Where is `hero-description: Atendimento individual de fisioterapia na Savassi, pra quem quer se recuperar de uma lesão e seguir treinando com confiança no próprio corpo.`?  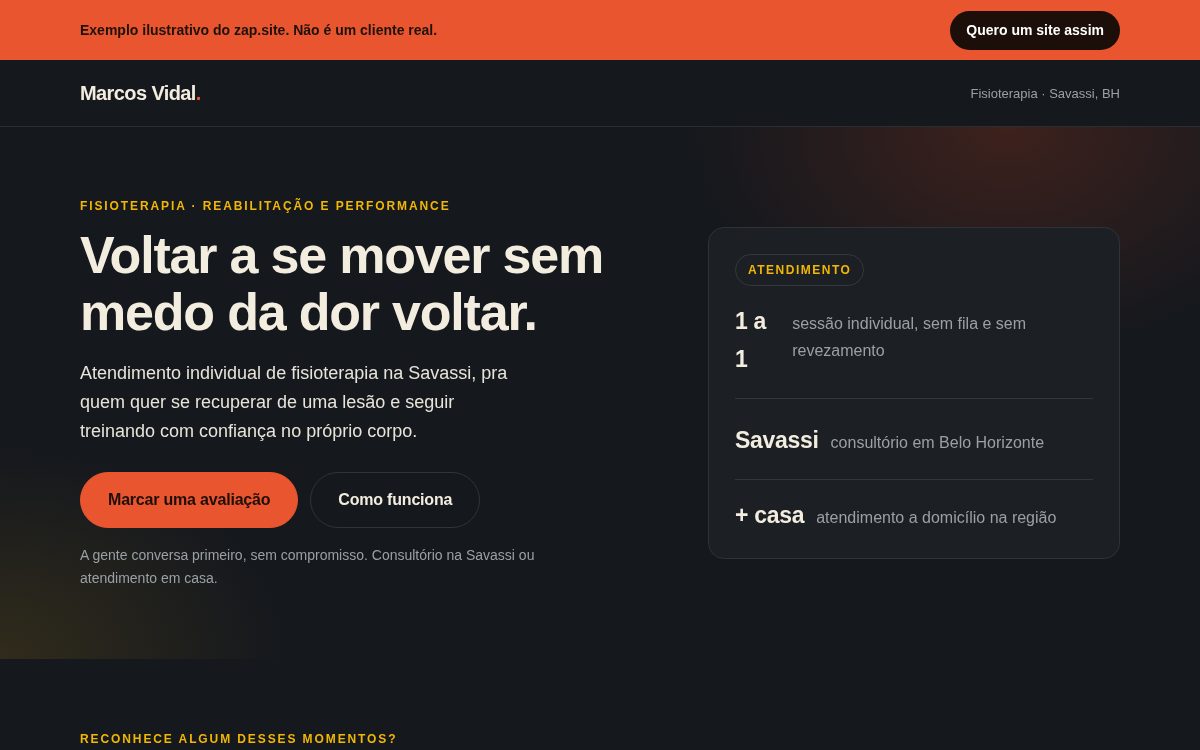 hero-description: Atendimento individual de fisioterapia na Savassi, pra quem quer se recuperar de uma lesão e seguir treinando com confiança no próprio corpo. is located at coordinates (294, 402).